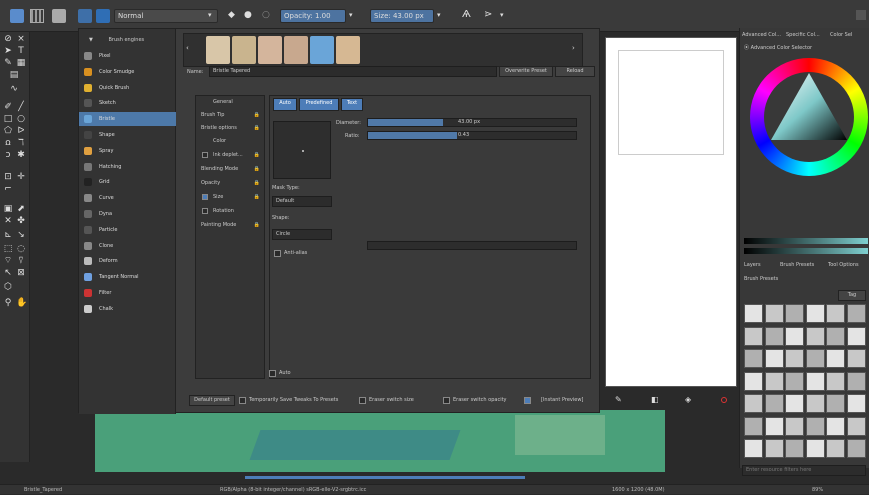 The height and width of the screenshot is (495, 869). What do you see at coordinates (8, 39) in the screenshot?
I see `select-tool-icon: ⊘` at bounding box center [8, 39].